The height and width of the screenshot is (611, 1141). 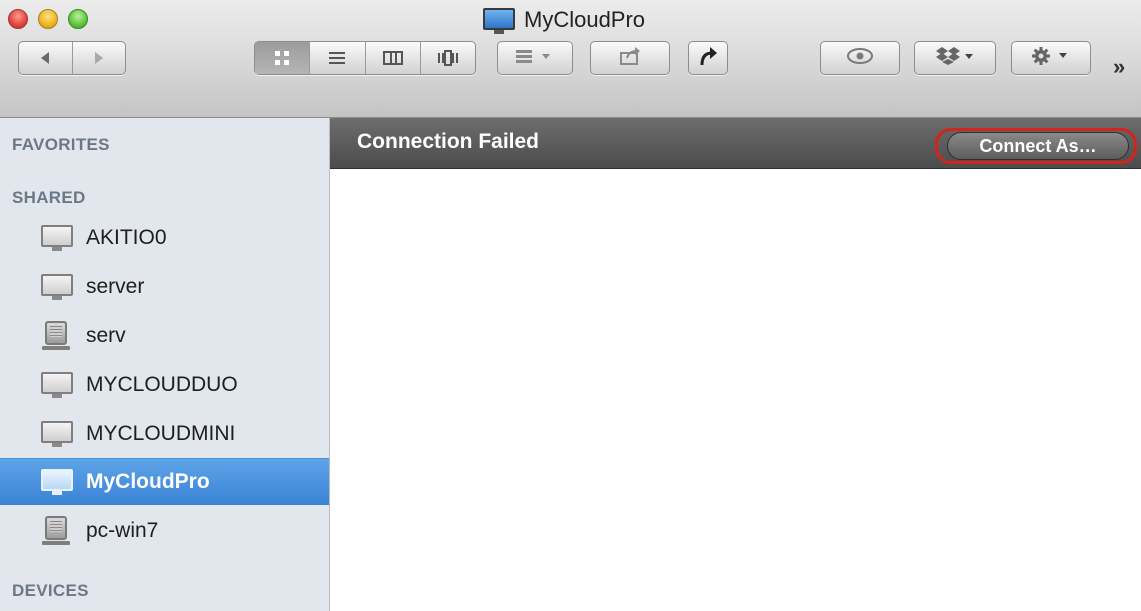 I want to click on window-title: MyCloudPro, so click(x=563, y=20).